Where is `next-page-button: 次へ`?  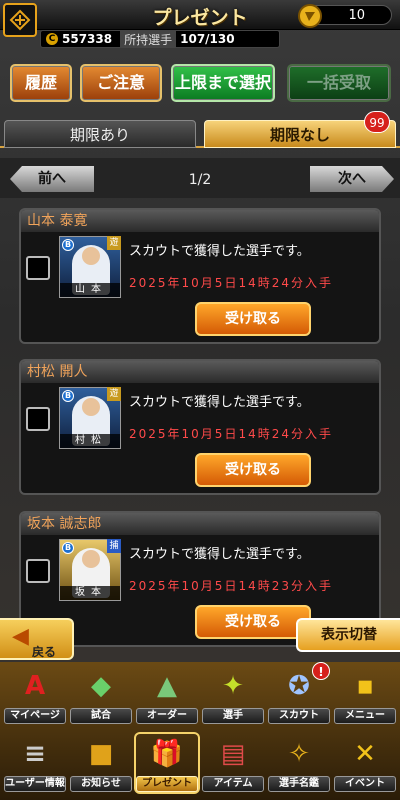
next-page-button: 次へ is located at coordinates (352, 179).